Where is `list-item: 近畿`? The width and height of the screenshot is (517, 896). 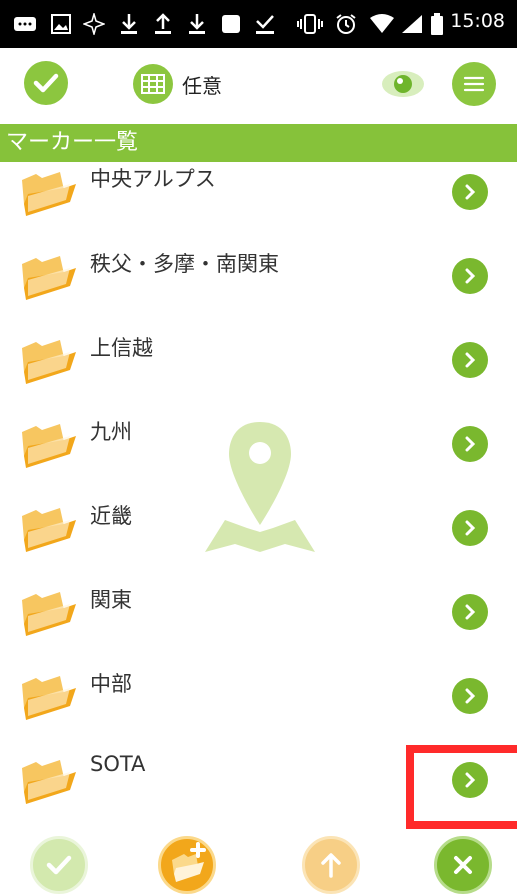
list-item: 近畿 is located at coordinates (258, 536).